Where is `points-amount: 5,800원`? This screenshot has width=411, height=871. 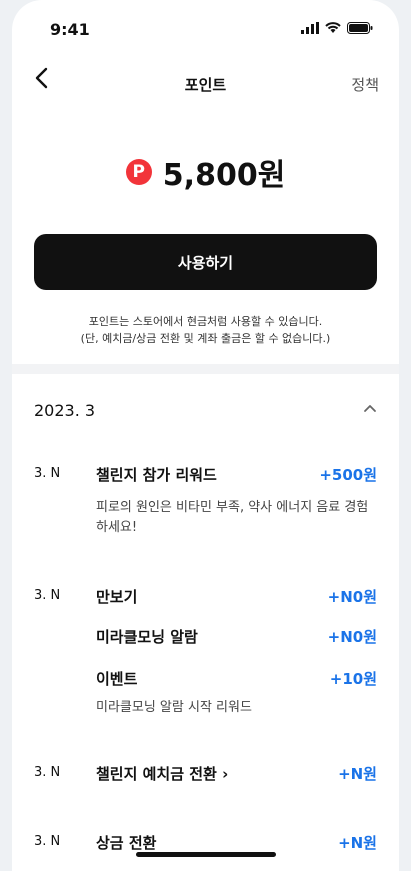 points-amount: 5,800원 is located at coordinates (224, 175).